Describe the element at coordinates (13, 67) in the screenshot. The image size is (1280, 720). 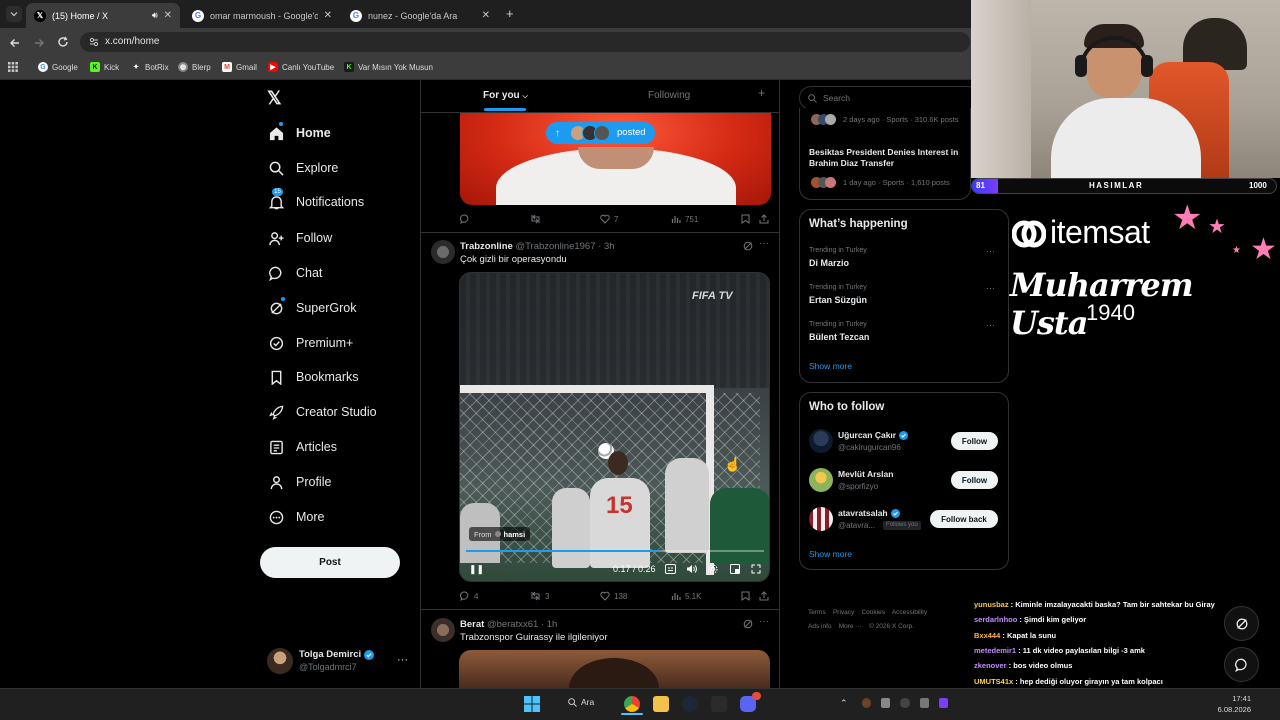
I see `apps-grid-icon` at that location.